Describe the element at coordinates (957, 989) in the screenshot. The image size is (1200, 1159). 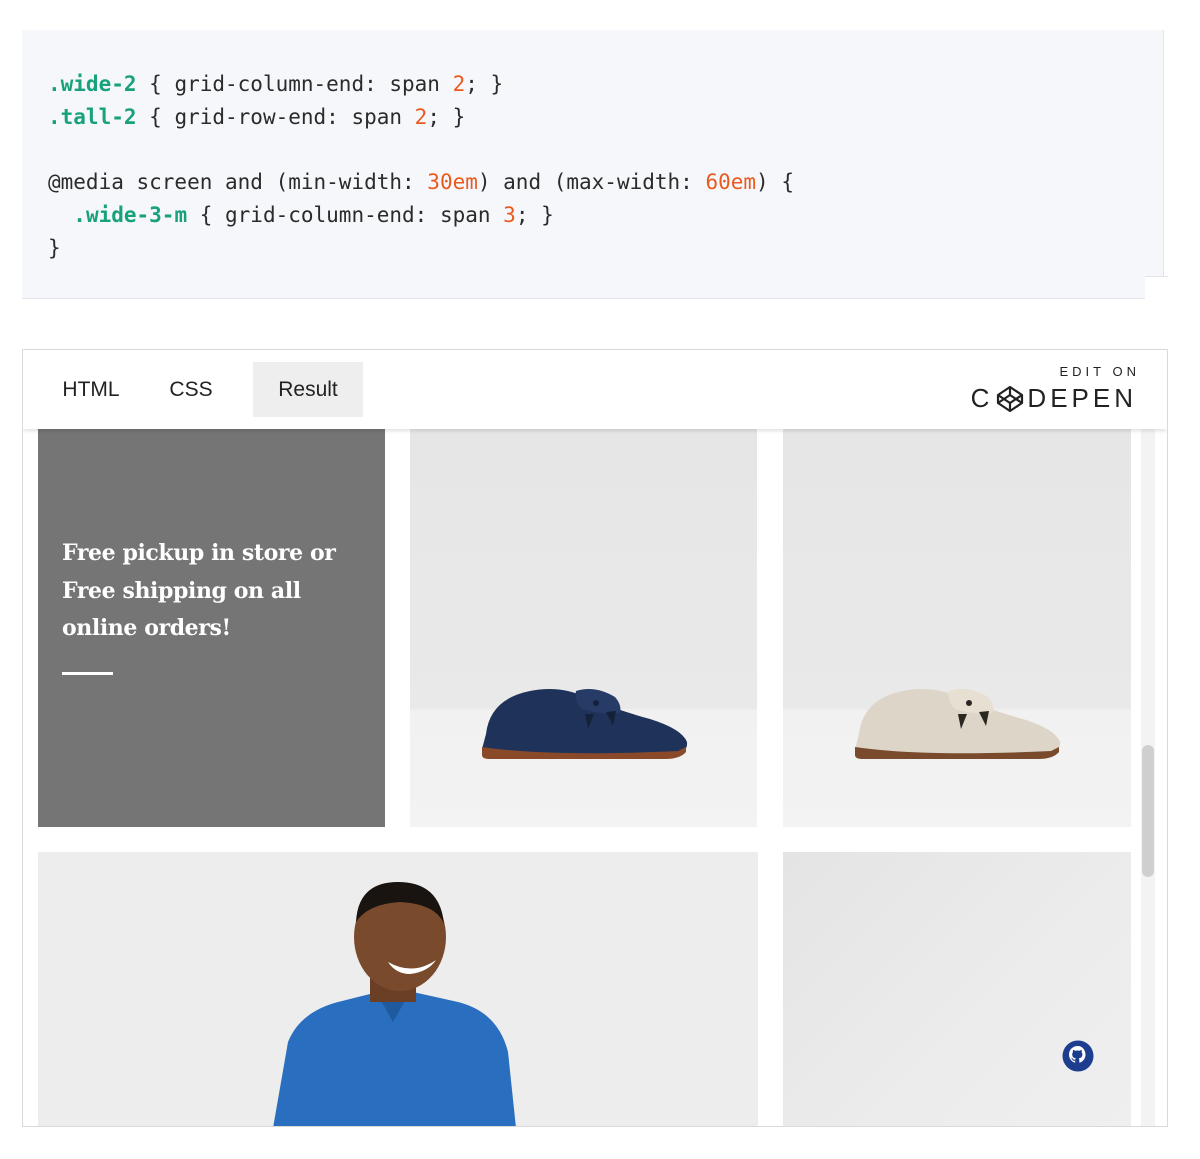
I see `product-tile-light` at that location.